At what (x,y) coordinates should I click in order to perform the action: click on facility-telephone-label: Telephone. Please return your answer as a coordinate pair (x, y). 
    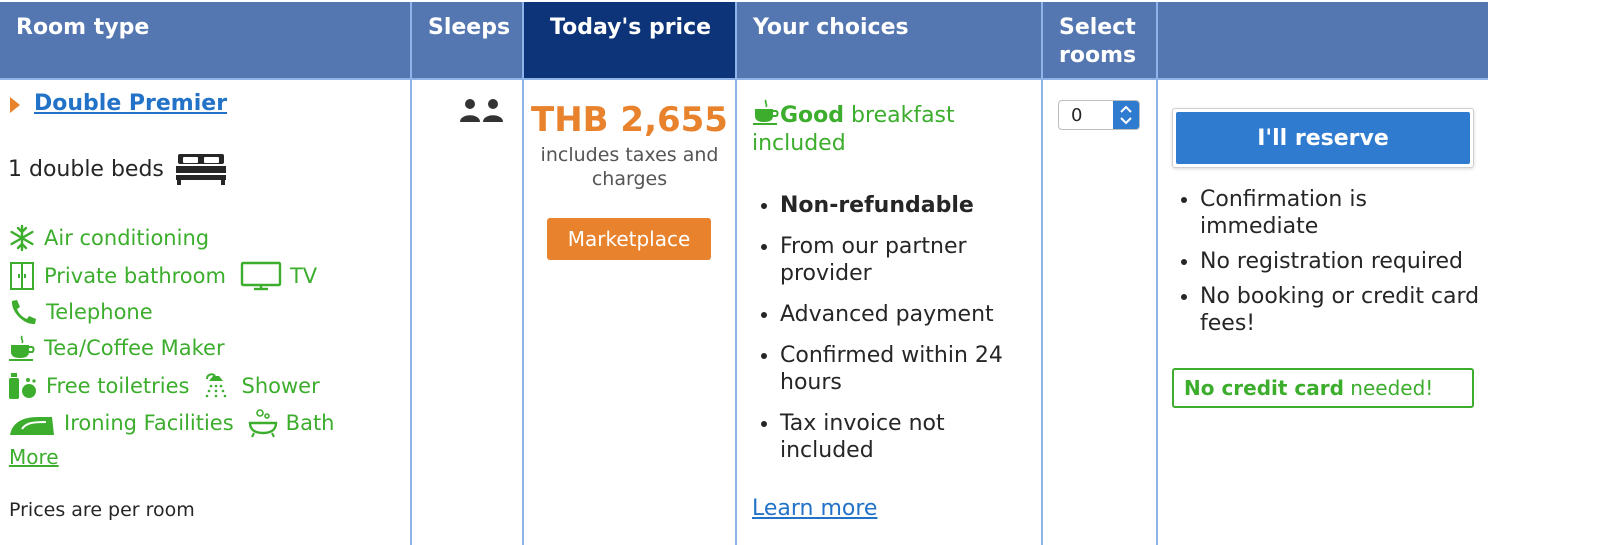
    Looking at the image, I should click on (99, 312).